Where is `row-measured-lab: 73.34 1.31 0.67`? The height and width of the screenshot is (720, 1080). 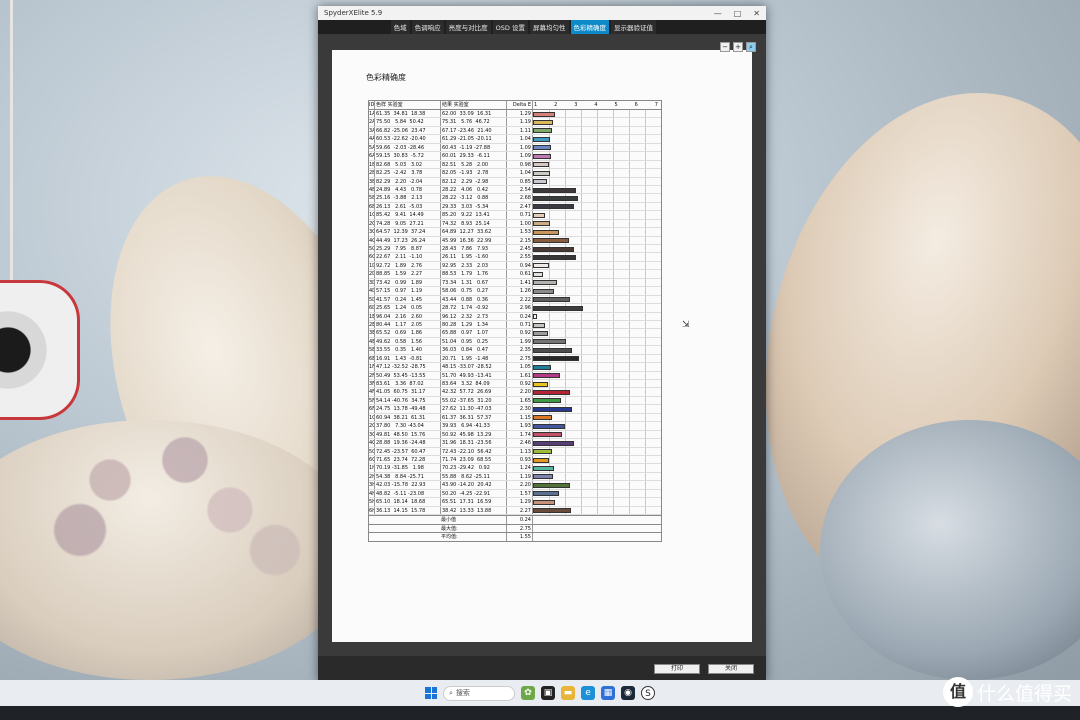
row-measured-lab: 73.34 1.31 0.67 is located at coordinates (474, 282).